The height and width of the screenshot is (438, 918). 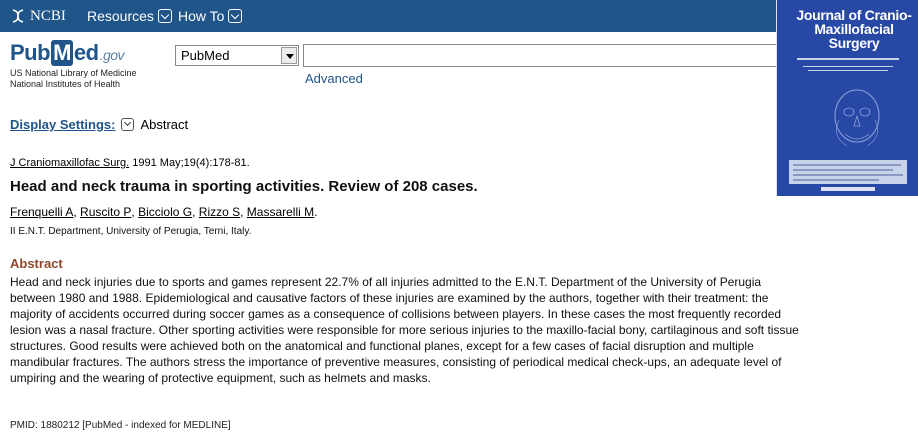 I want to click on author-link: Bicciolo G, so click(x=165, y=212).